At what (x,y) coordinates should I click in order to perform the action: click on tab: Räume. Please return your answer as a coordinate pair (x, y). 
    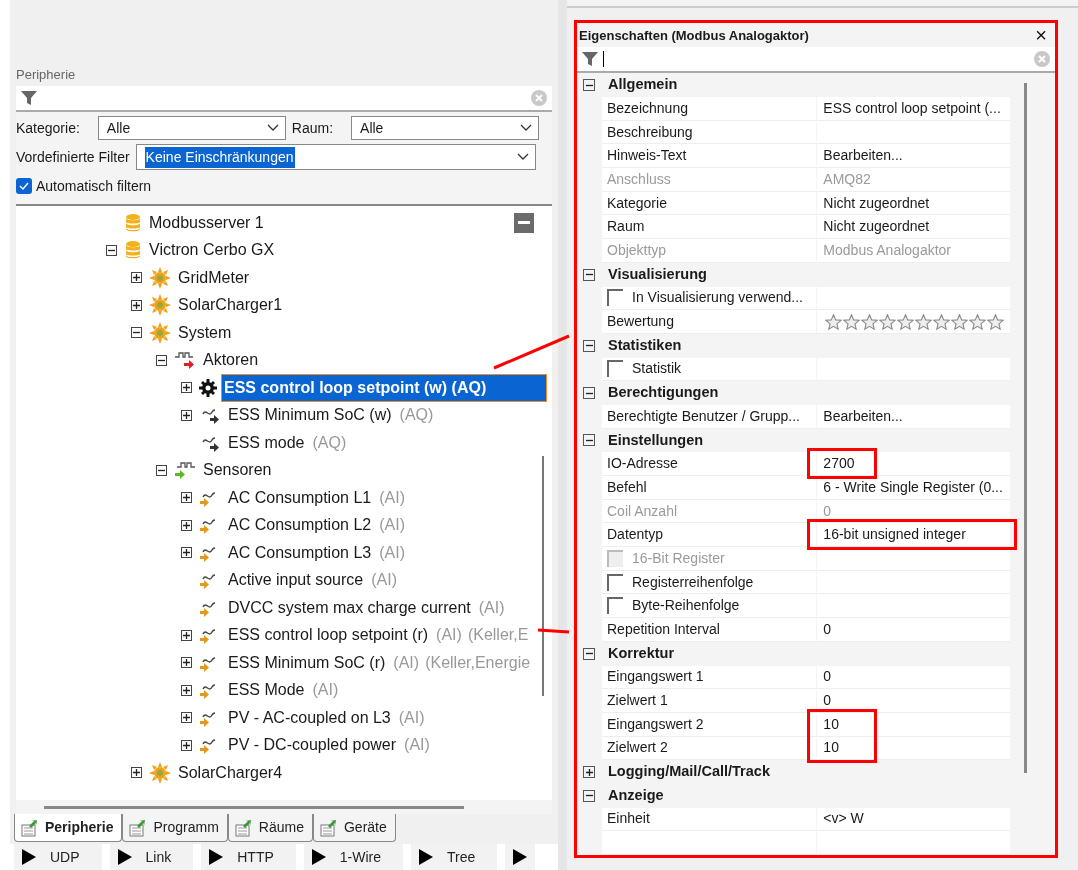
    Looking at the image, I should click on (270, 828).